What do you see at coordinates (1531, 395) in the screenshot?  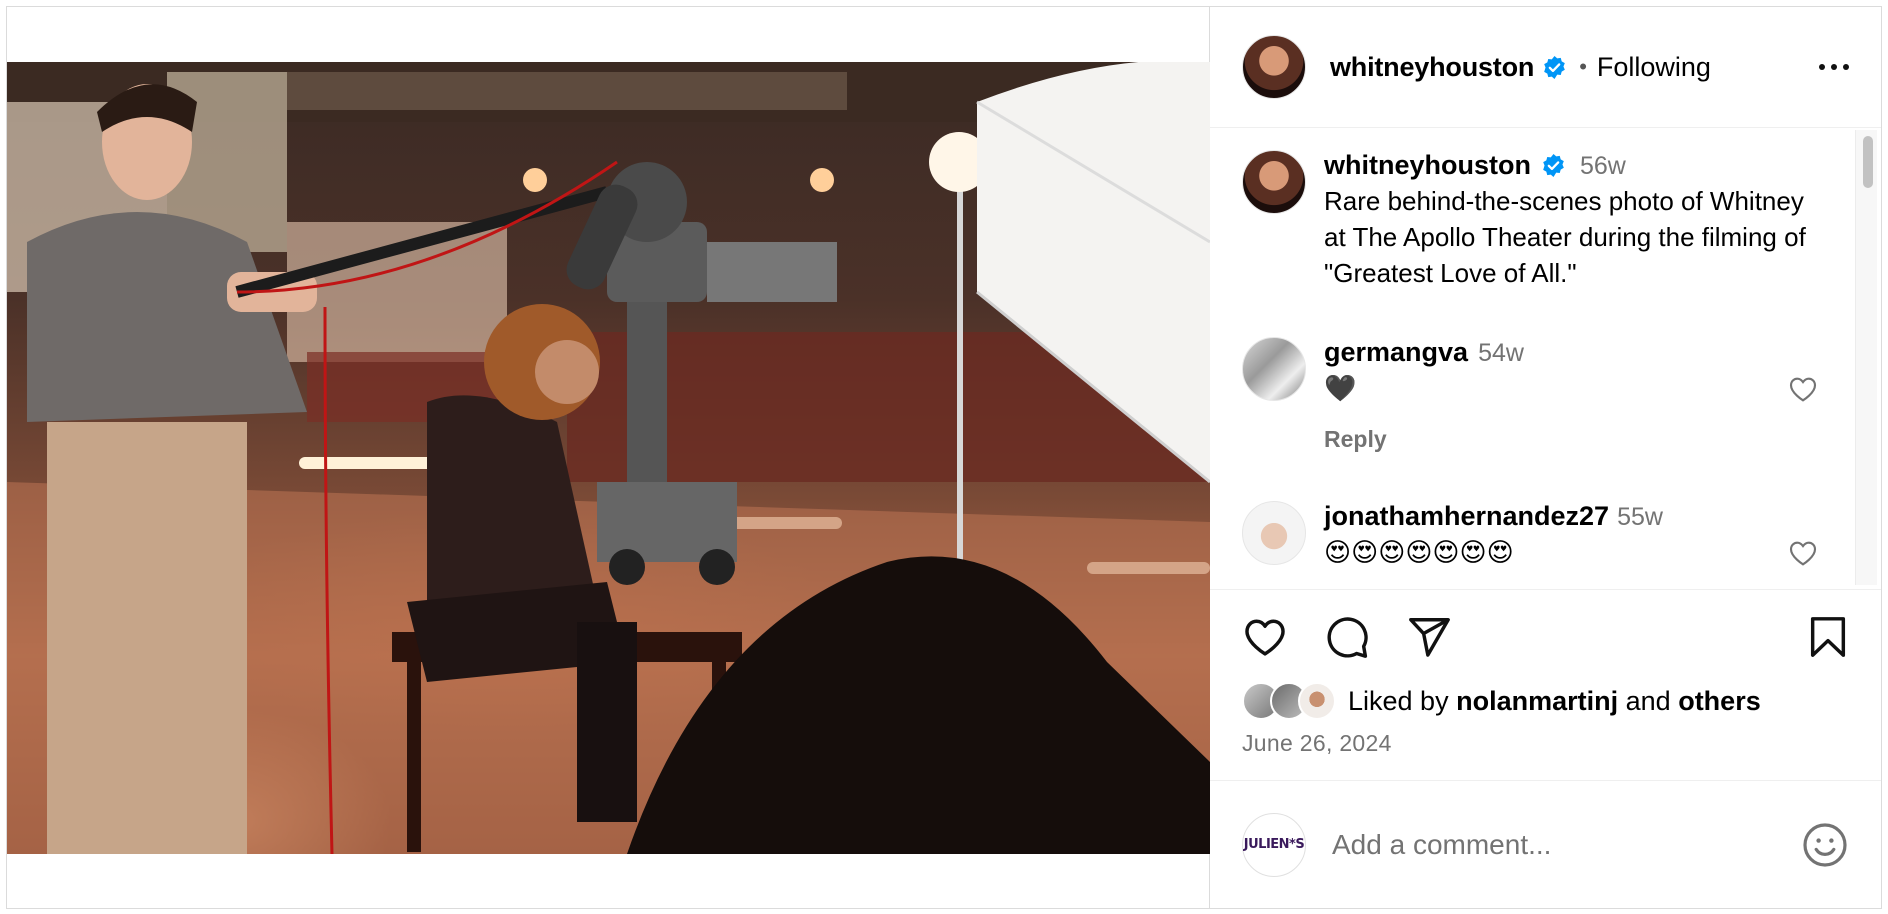 I see `comment-item: germangva 54w 🖤 Reply` at bounding box center [1531, 395].